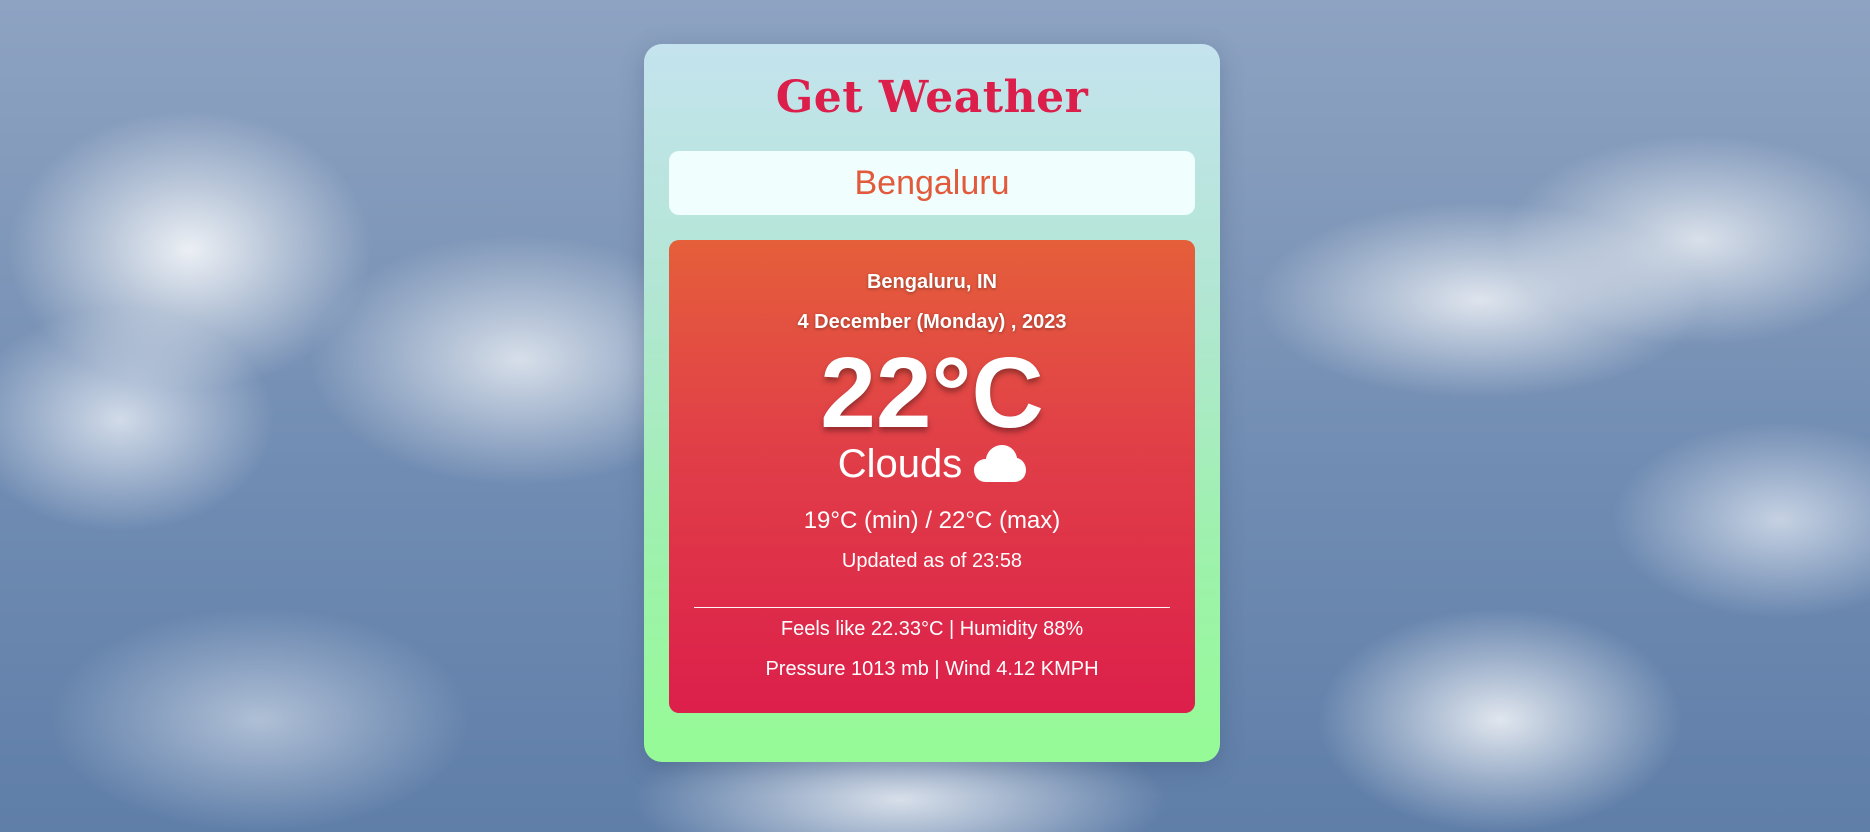 This screenshot has height=832, width=1870. I want to click on feels-humidity-label: Feels like 22.33°C | Humidity 88%, so click(932, 629).